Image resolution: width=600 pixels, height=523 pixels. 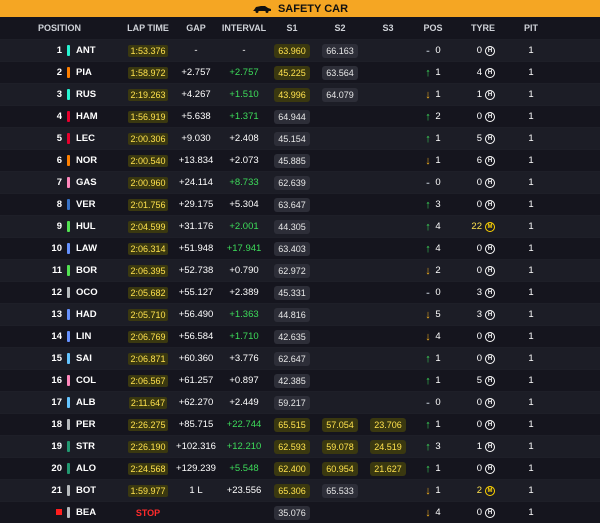 What do you see at coordinates (148, 116) in the screenshot?
I see `lap-time: 1:56.919` at bounding box center [148, 116].